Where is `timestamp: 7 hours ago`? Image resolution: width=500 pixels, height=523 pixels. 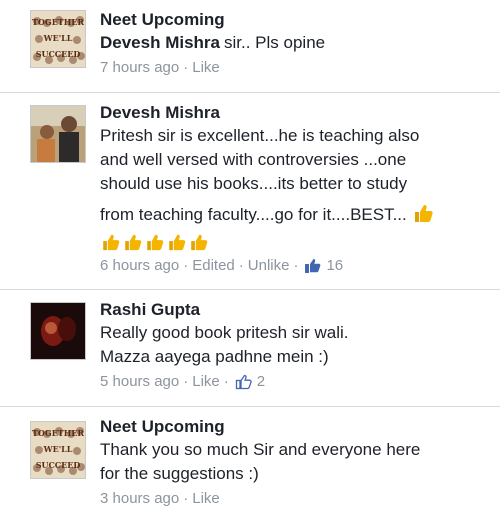
timestamp: 7 hours ago is located at coordinates (139, 68).